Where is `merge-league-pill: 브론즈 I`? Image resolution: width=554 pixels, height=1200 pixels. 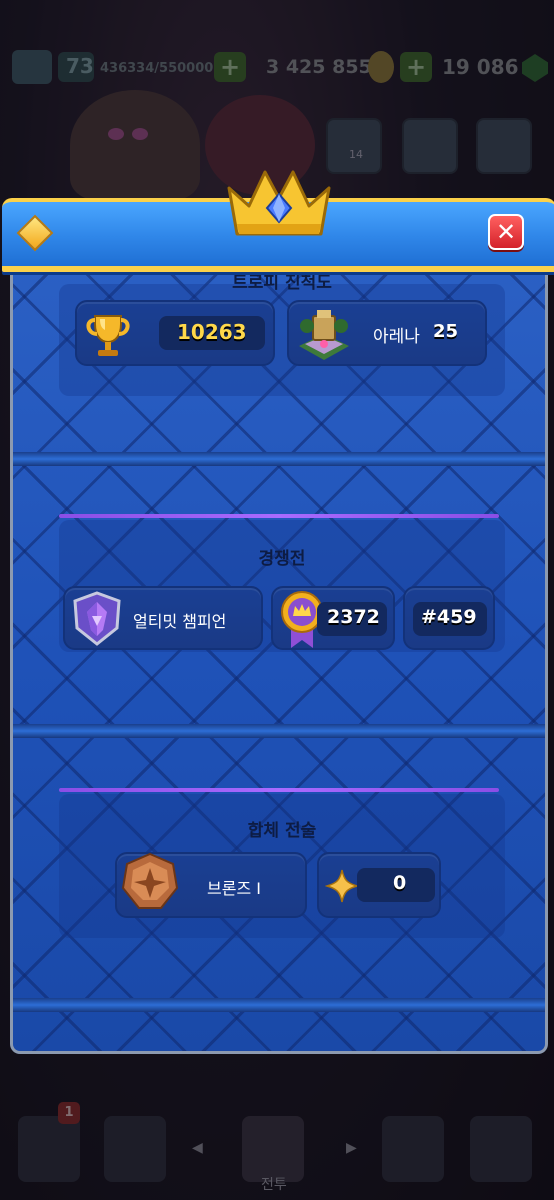 merge-league-pill: 브론즈 I is located at coordinates (211, 885).